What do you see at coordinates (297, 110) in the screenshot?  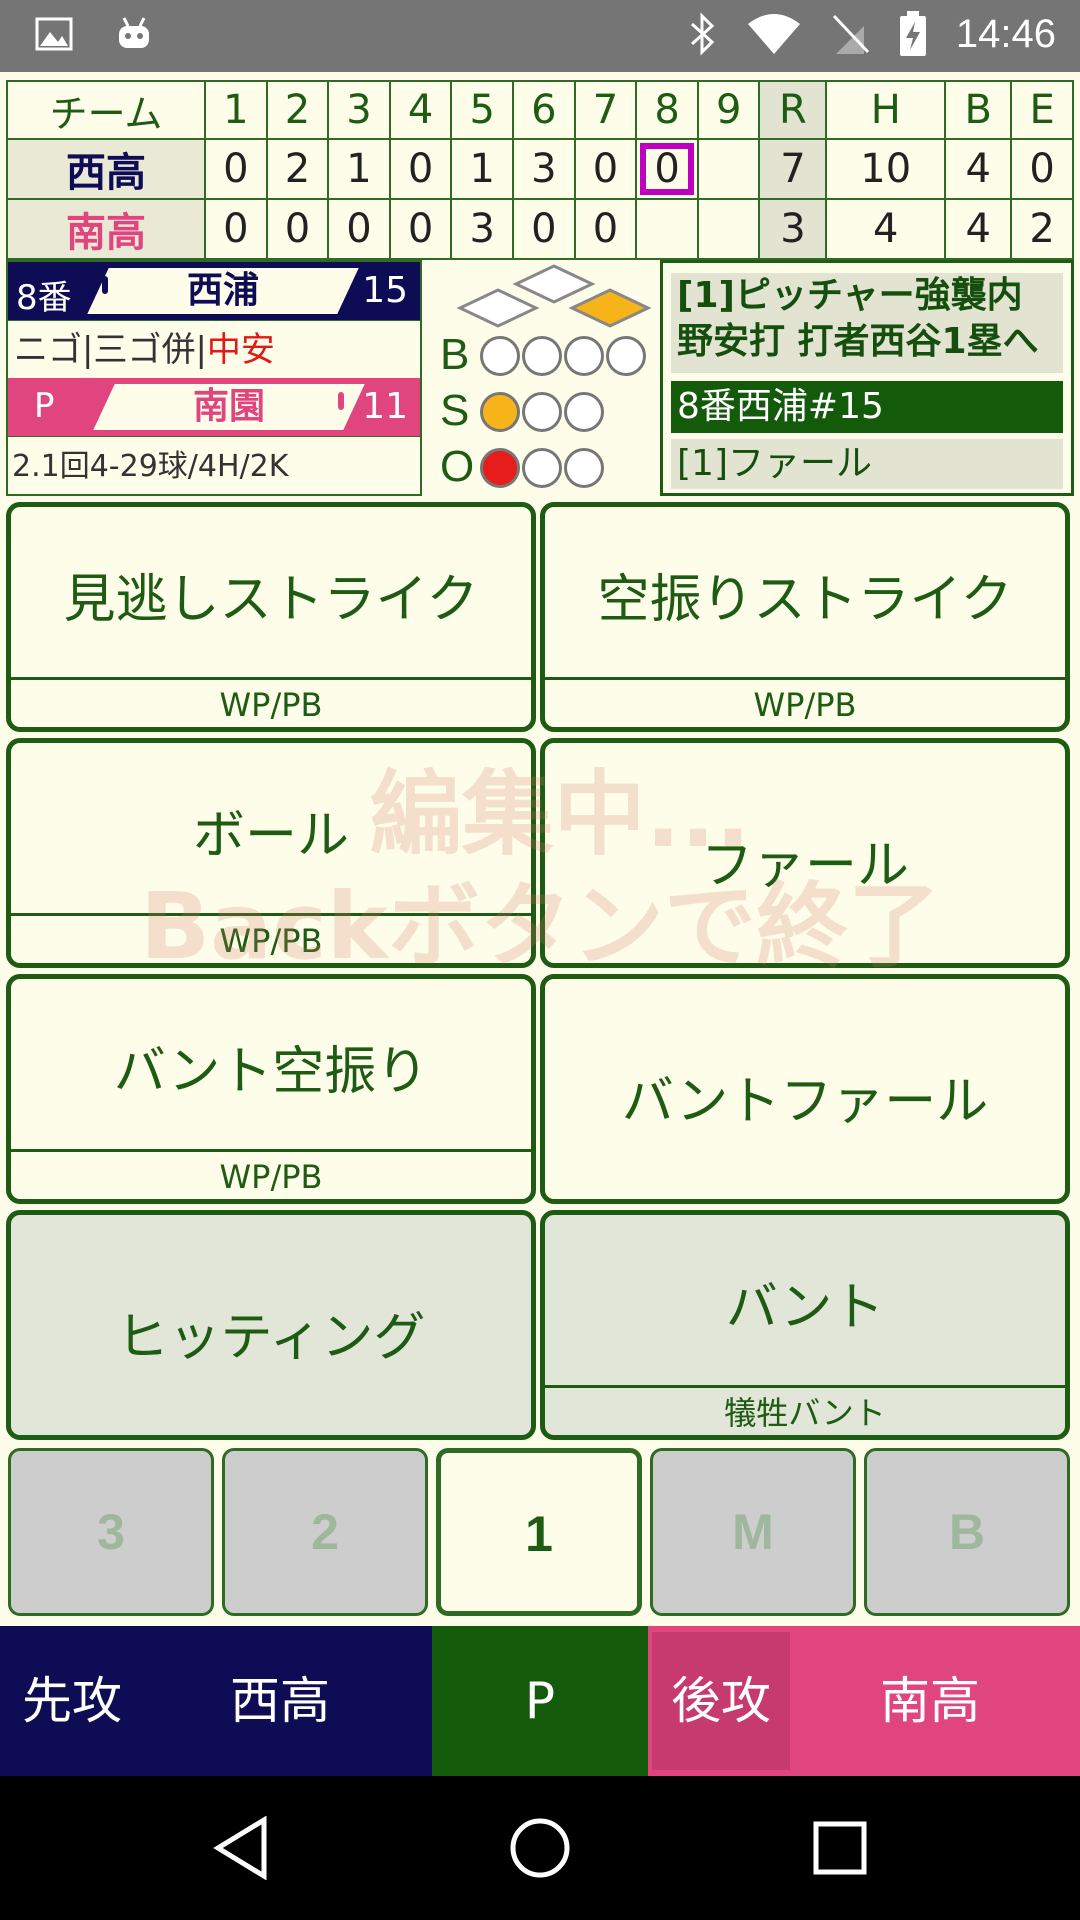 I see `inning-header: 2` at bounding box center [297, 110].